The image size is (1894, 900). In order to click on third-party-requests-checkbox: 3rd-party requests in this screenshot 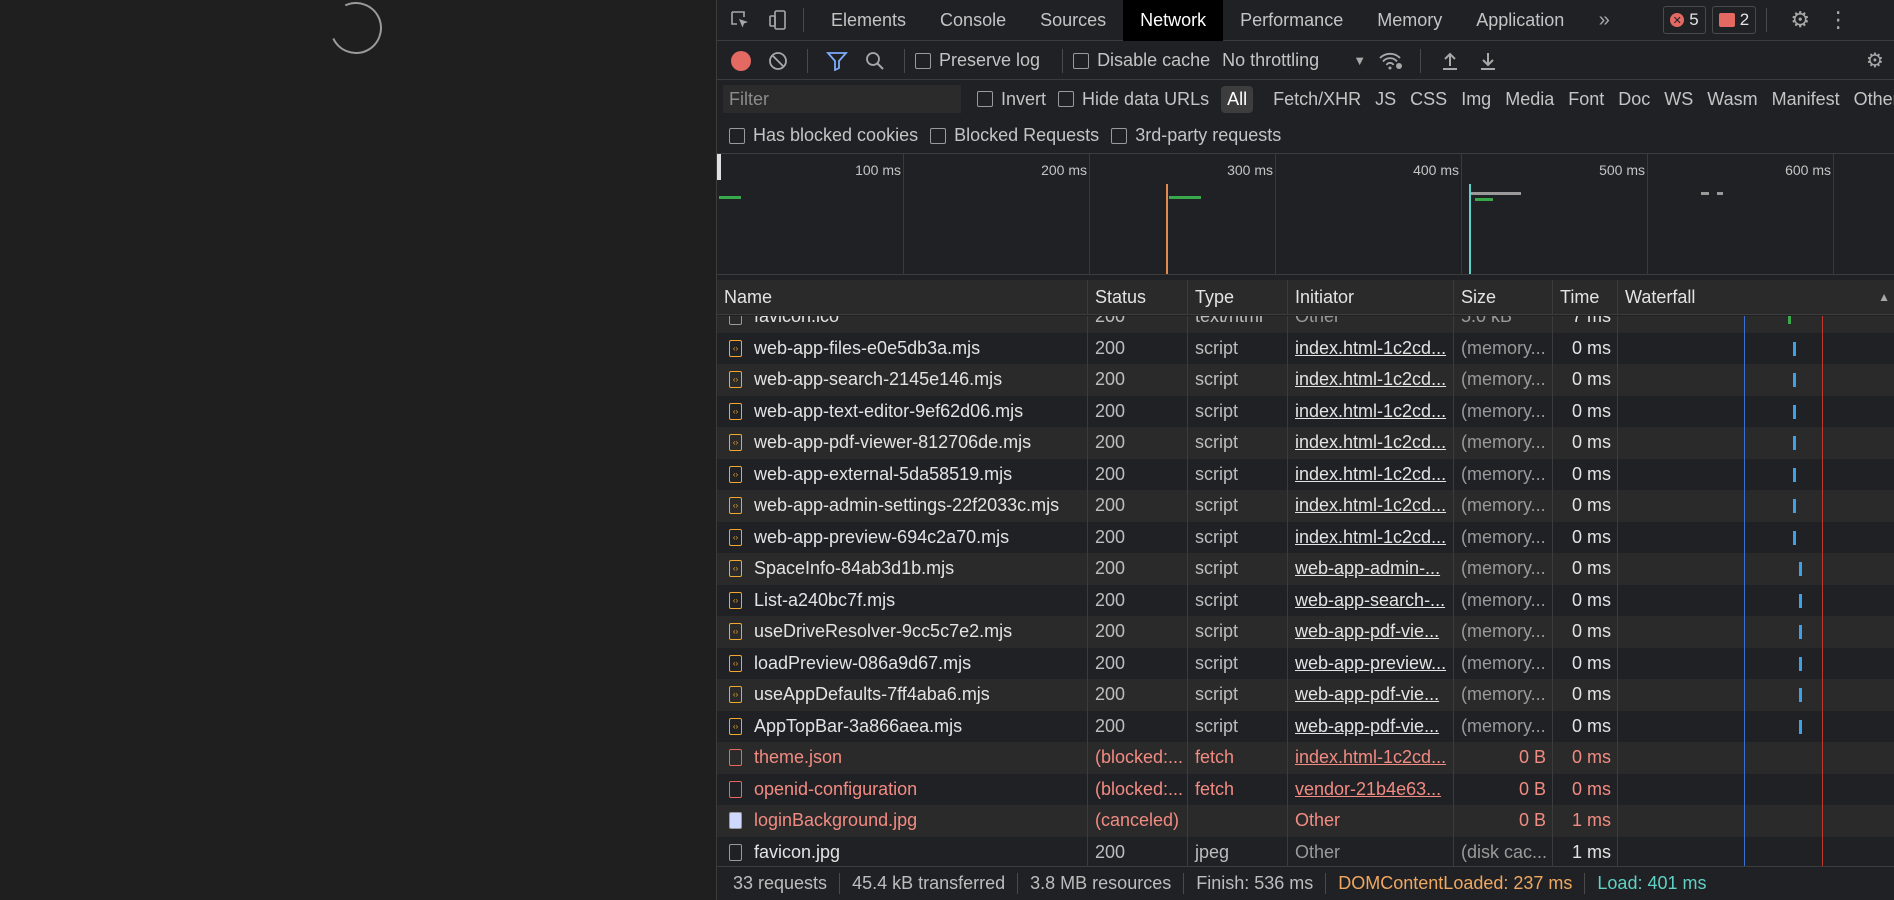, I will do `click(1196, 135)`.